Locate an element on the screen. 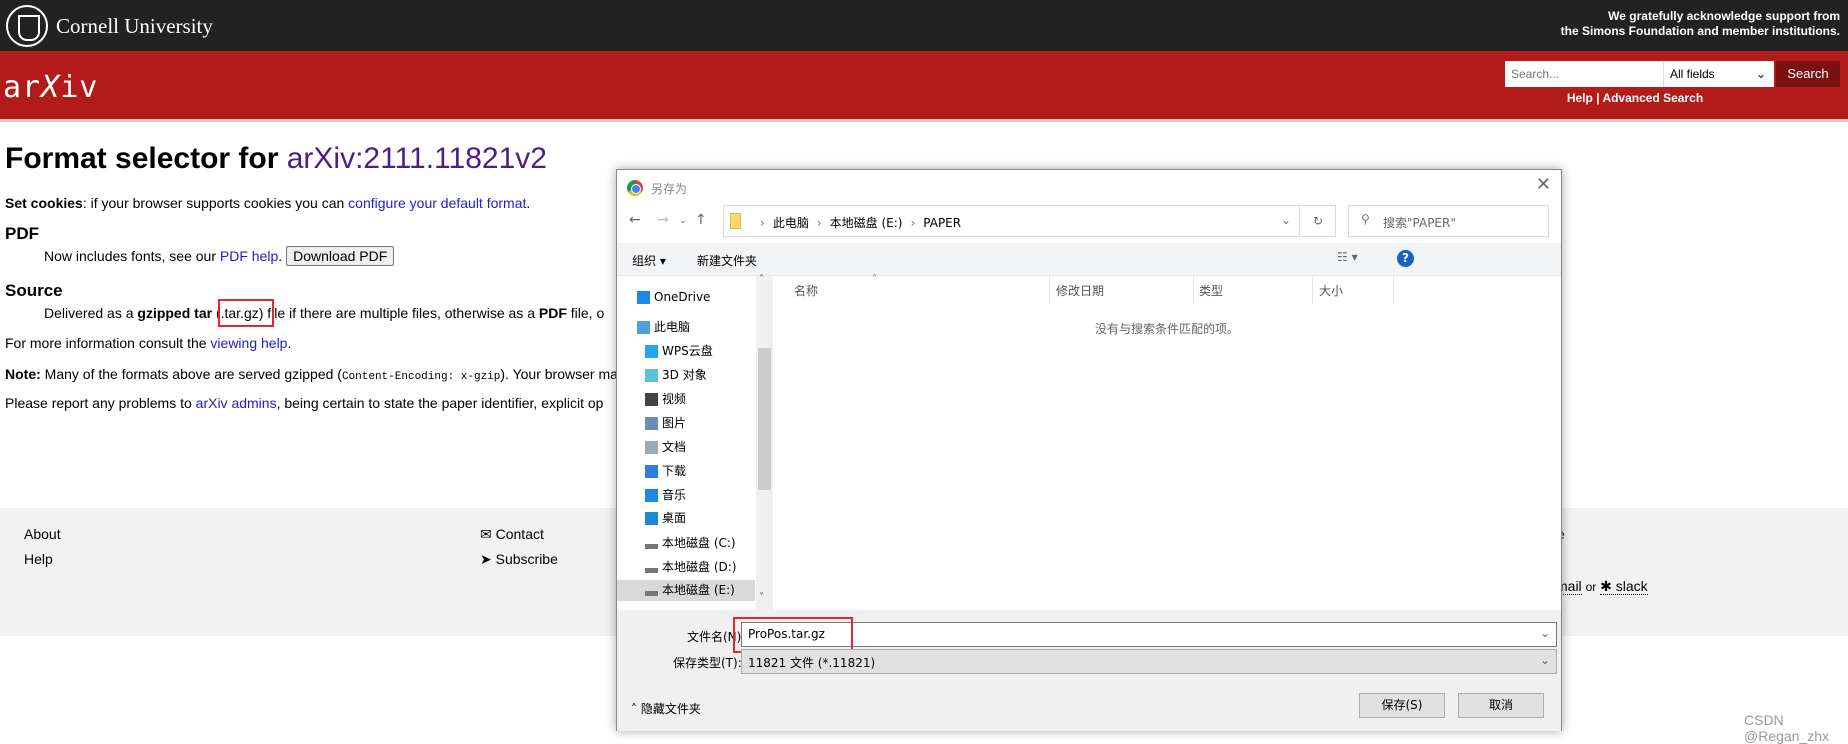 Image resolution: width=1848 pixels, height=744 pixels. arxiv-logo: arXiv is located at coordinates (50, 87).